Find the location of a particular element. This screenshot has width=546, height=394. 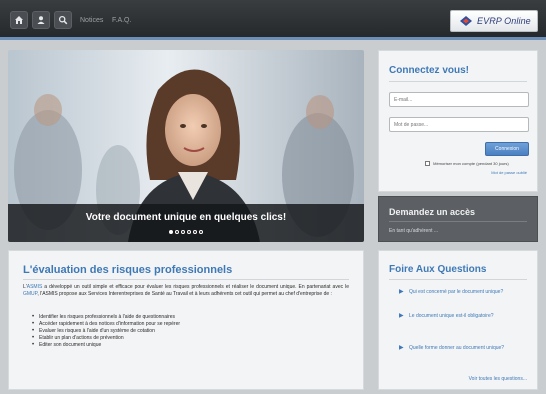

home-icon is located at coordinates (19, 20).